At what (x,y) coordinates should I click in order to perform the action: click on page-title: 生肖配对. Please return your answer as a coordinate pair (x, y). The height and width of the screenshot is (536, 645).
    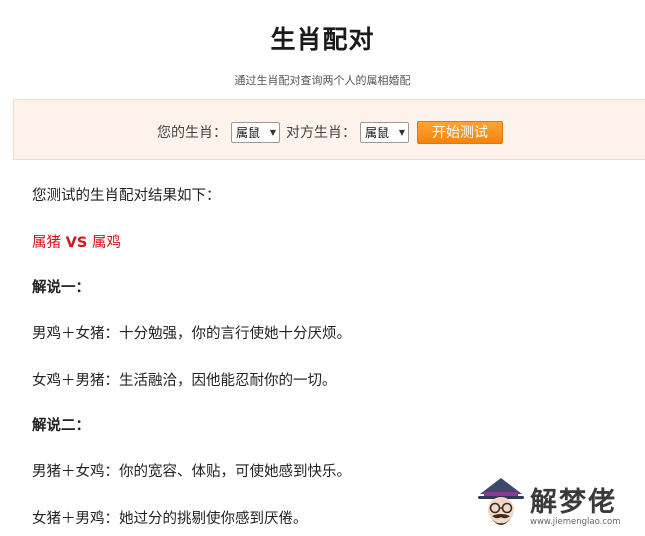
    Looking at the image, I should click on (322, 39).